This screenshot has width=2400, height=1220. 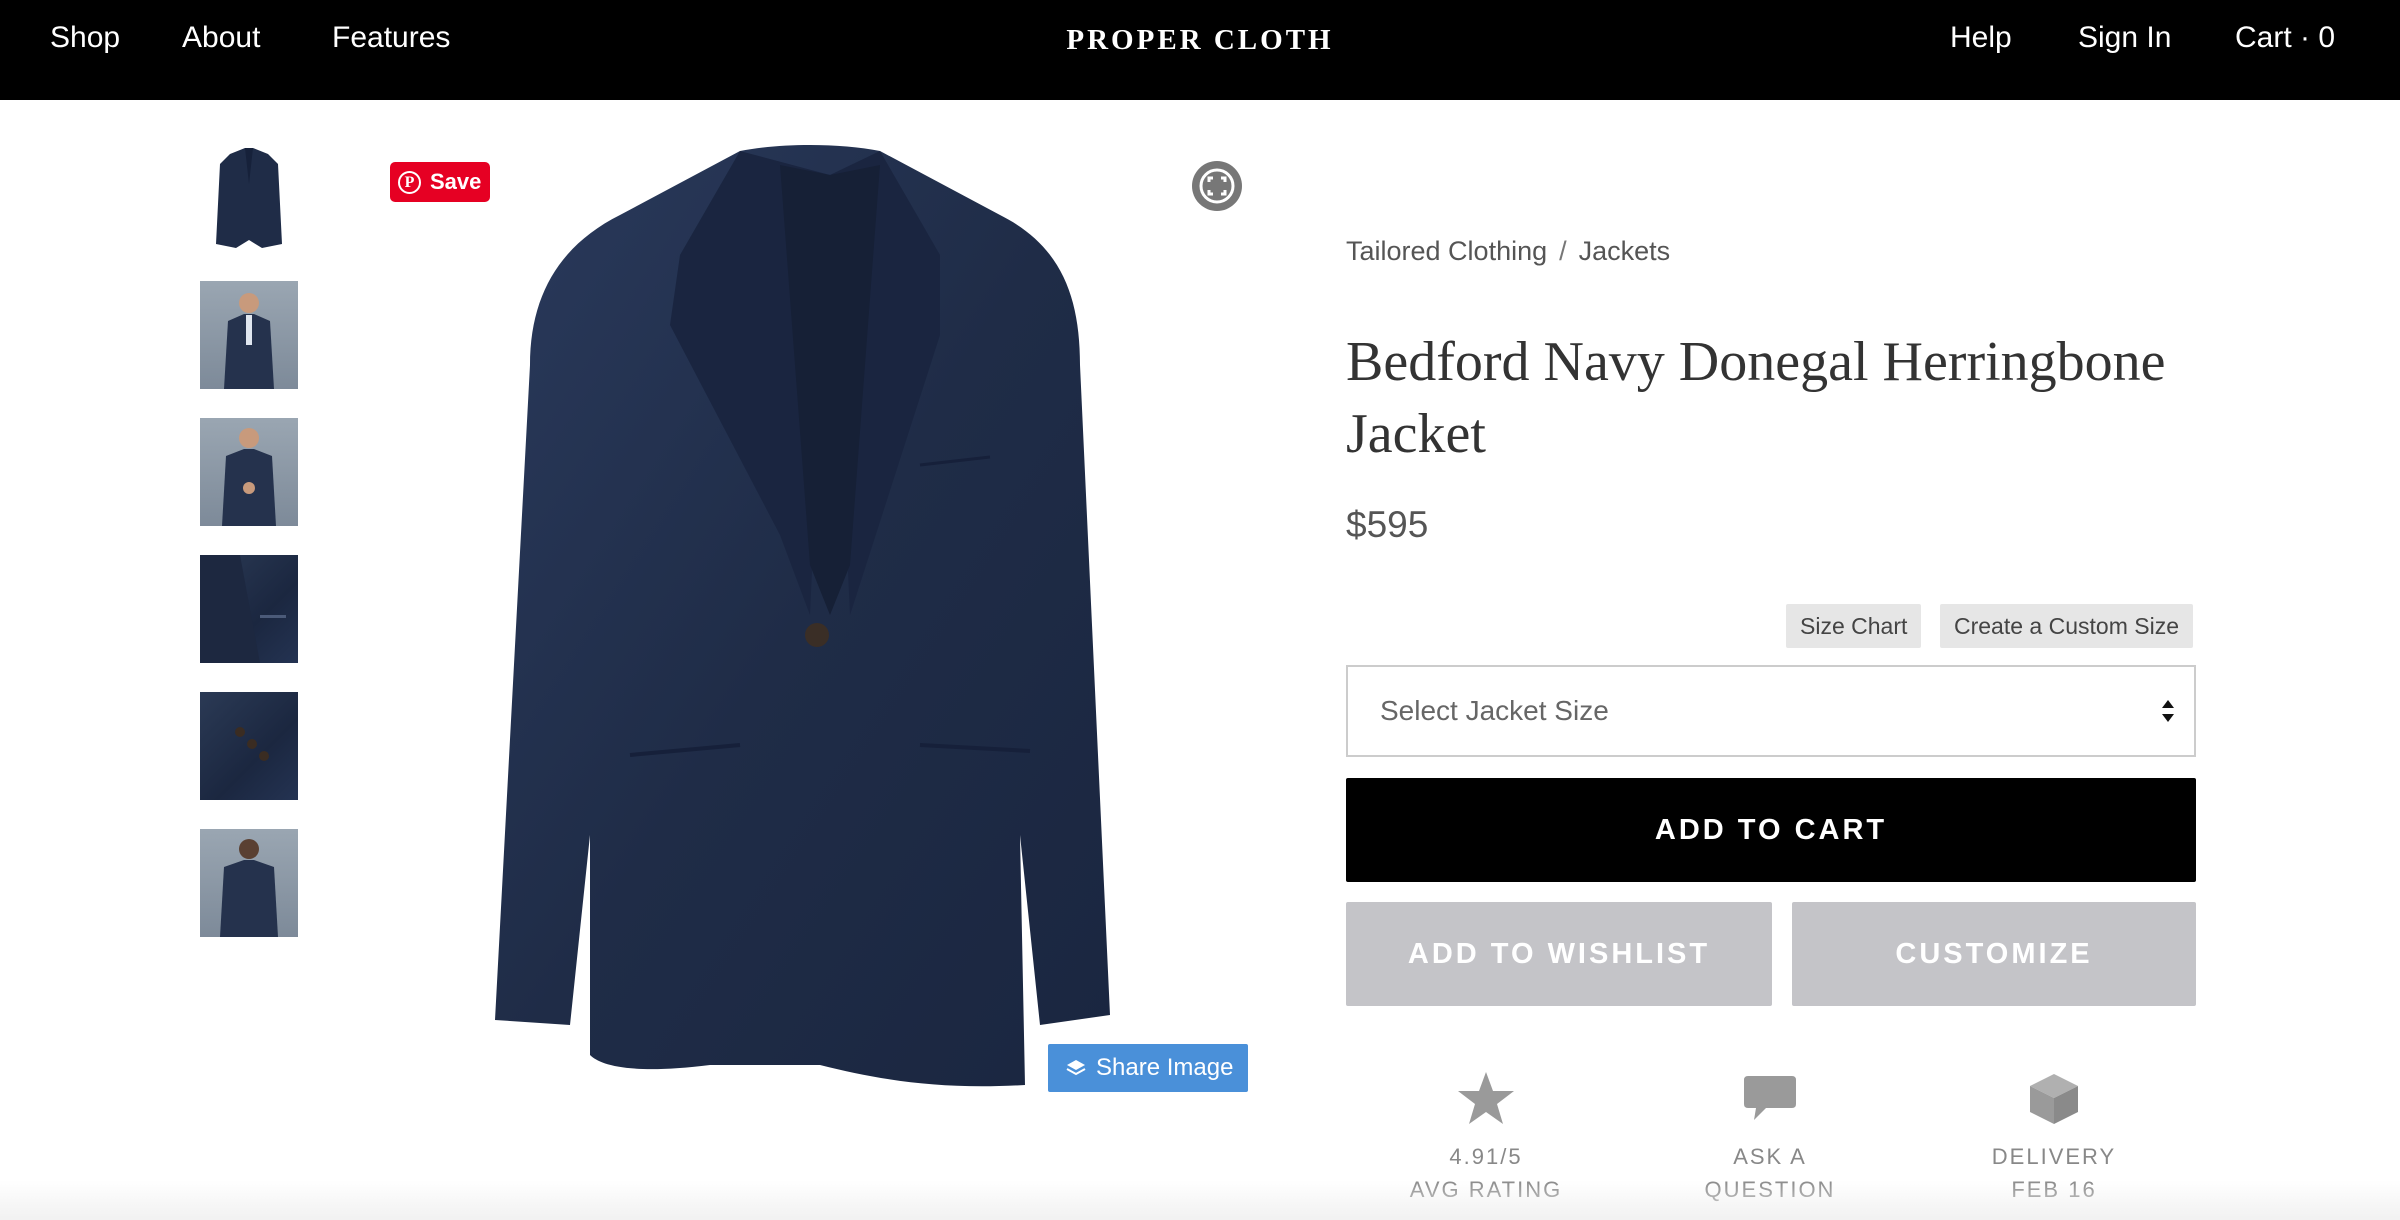 I want to click on feature-delivery-label: DELIVERY, so click(x=2054, y=1156).